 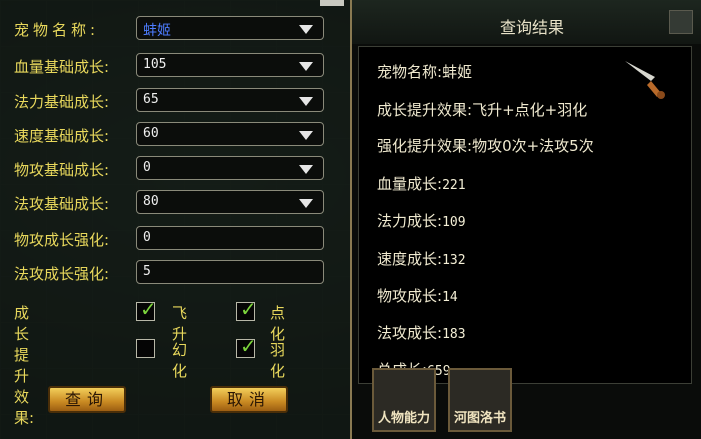 What do you see at coordinates (145, 348) in the screenshot?
I see `huanhua-checkbox` at bounding box center [145, 348].